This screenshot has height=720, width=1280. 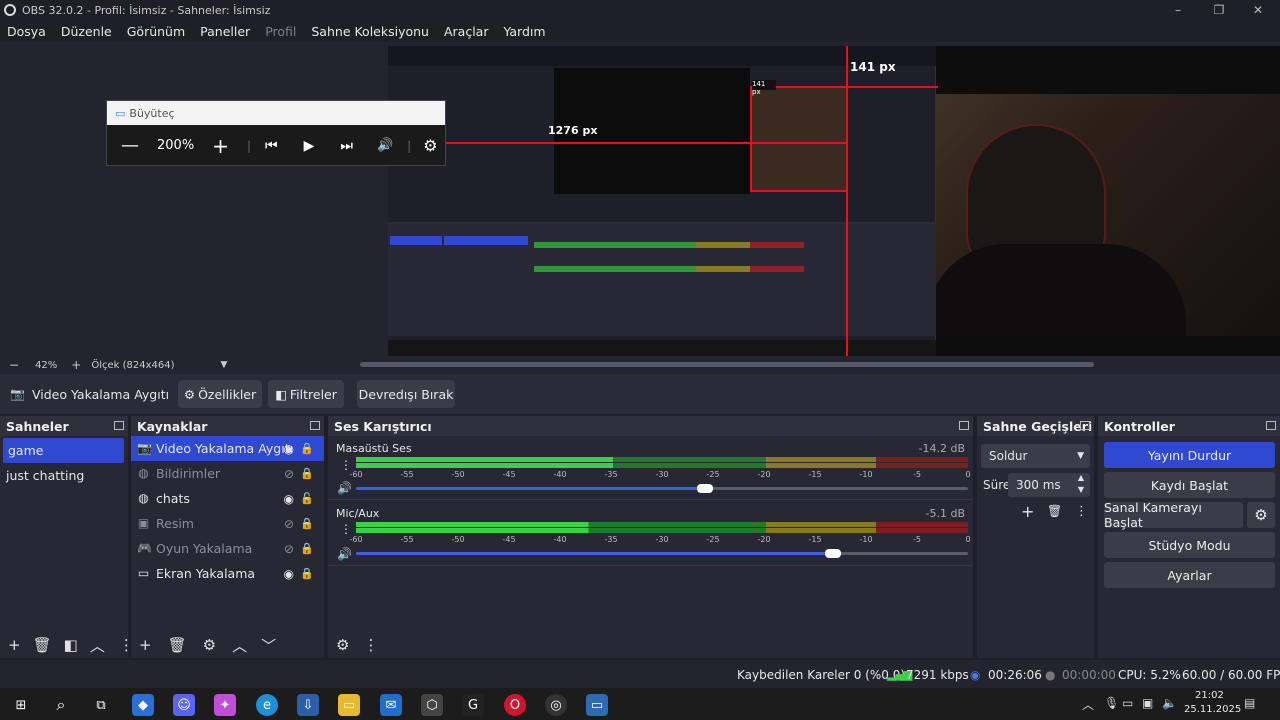 I want to click on menu-profil: Profil, so click(x=281, y=31).